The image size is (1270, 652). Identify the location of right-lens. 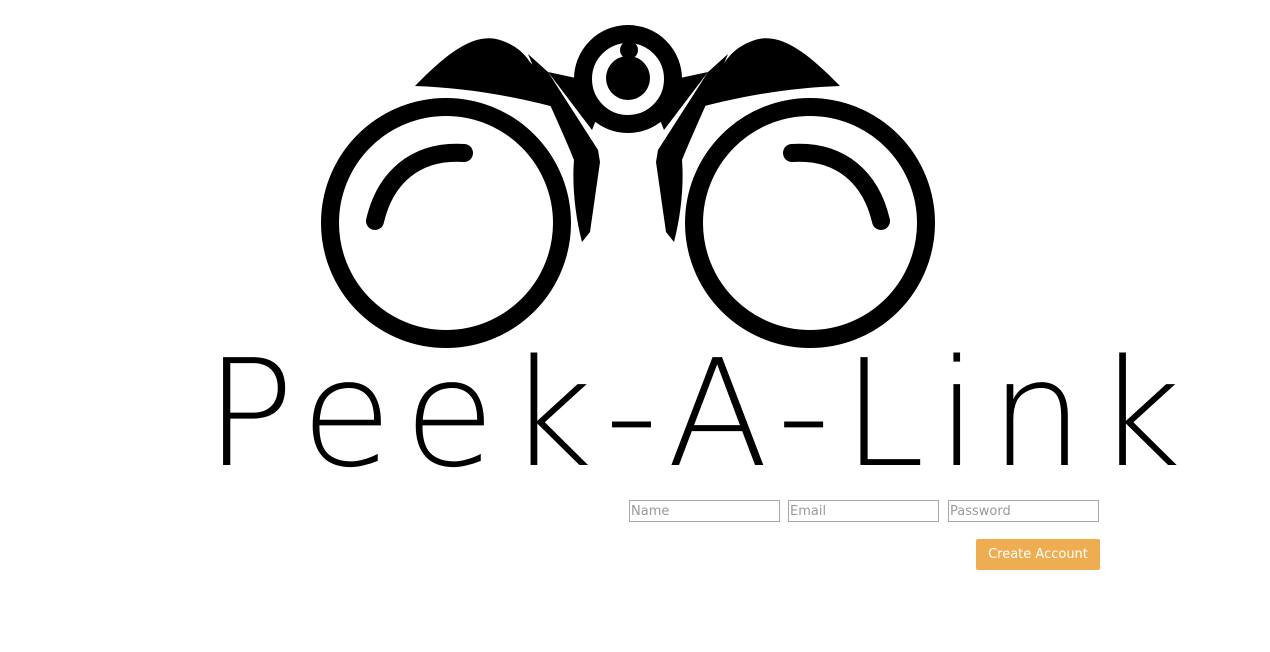
(810, 223).